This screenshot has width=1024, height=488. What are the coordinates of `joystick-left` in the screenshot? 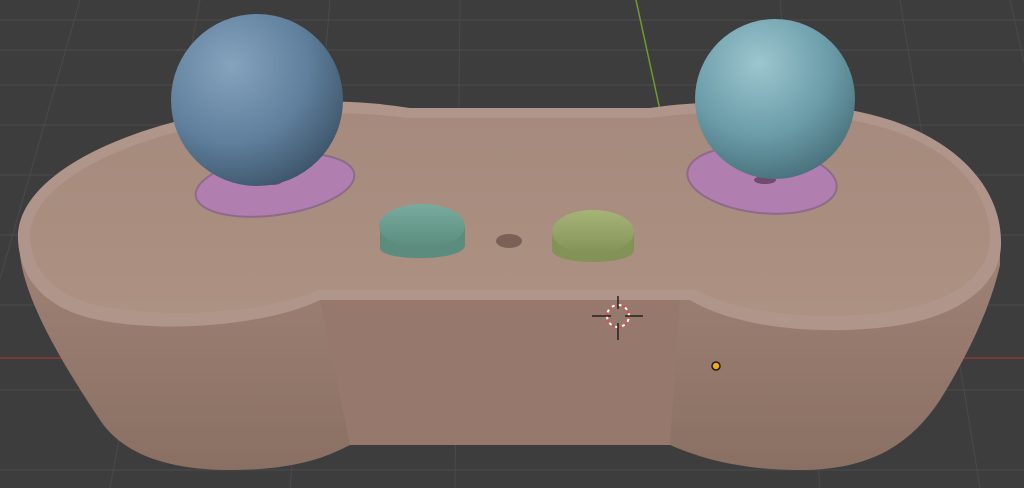 It's located at (257, 100).